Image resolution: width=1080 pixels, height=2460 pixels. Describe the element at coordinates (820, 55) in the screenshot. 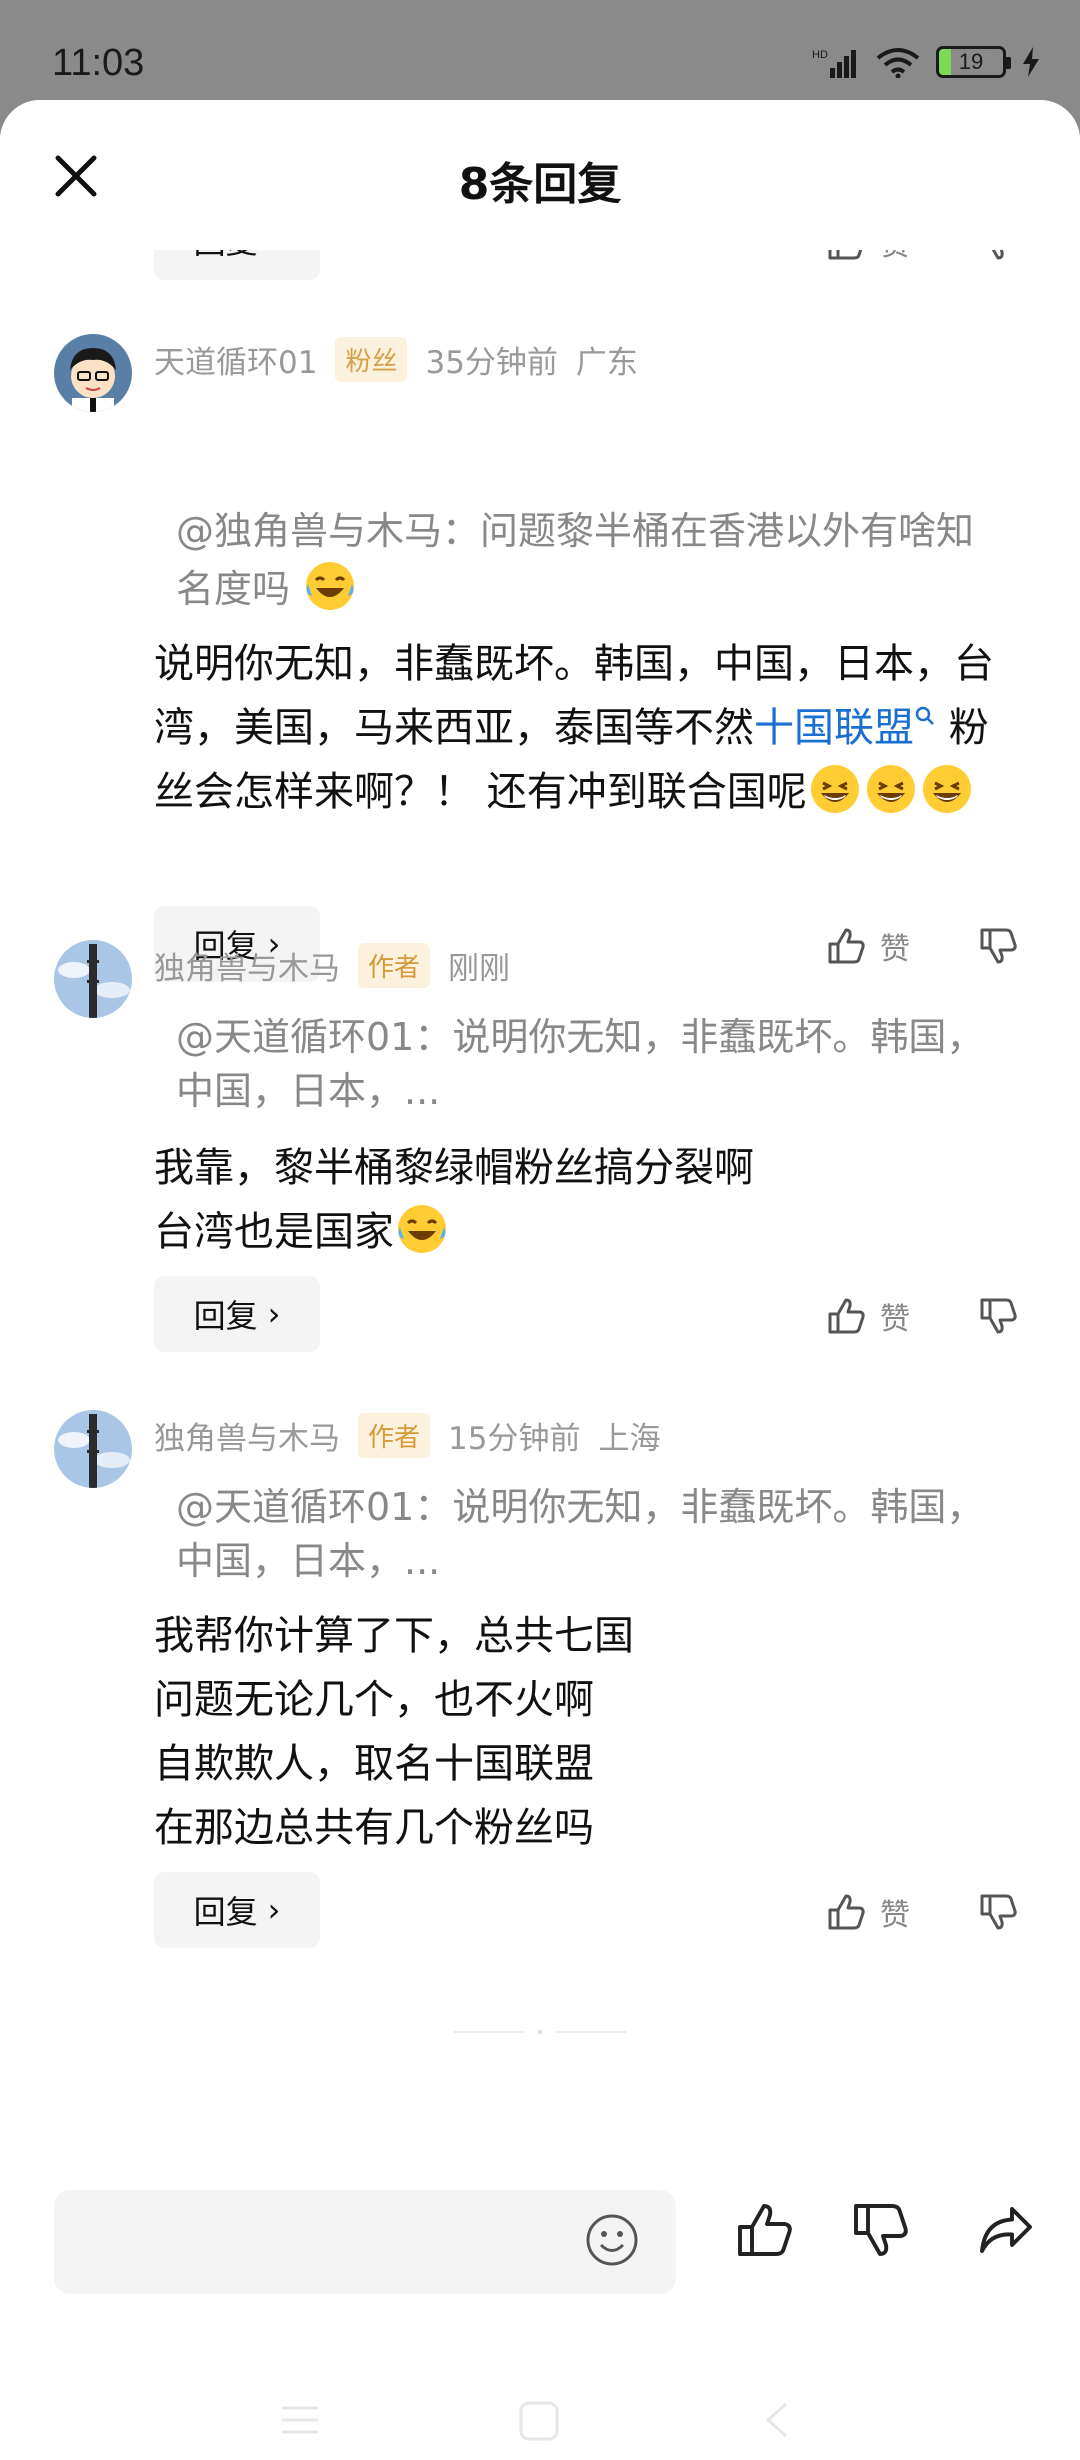

I see `svg-text: HD` at that location.